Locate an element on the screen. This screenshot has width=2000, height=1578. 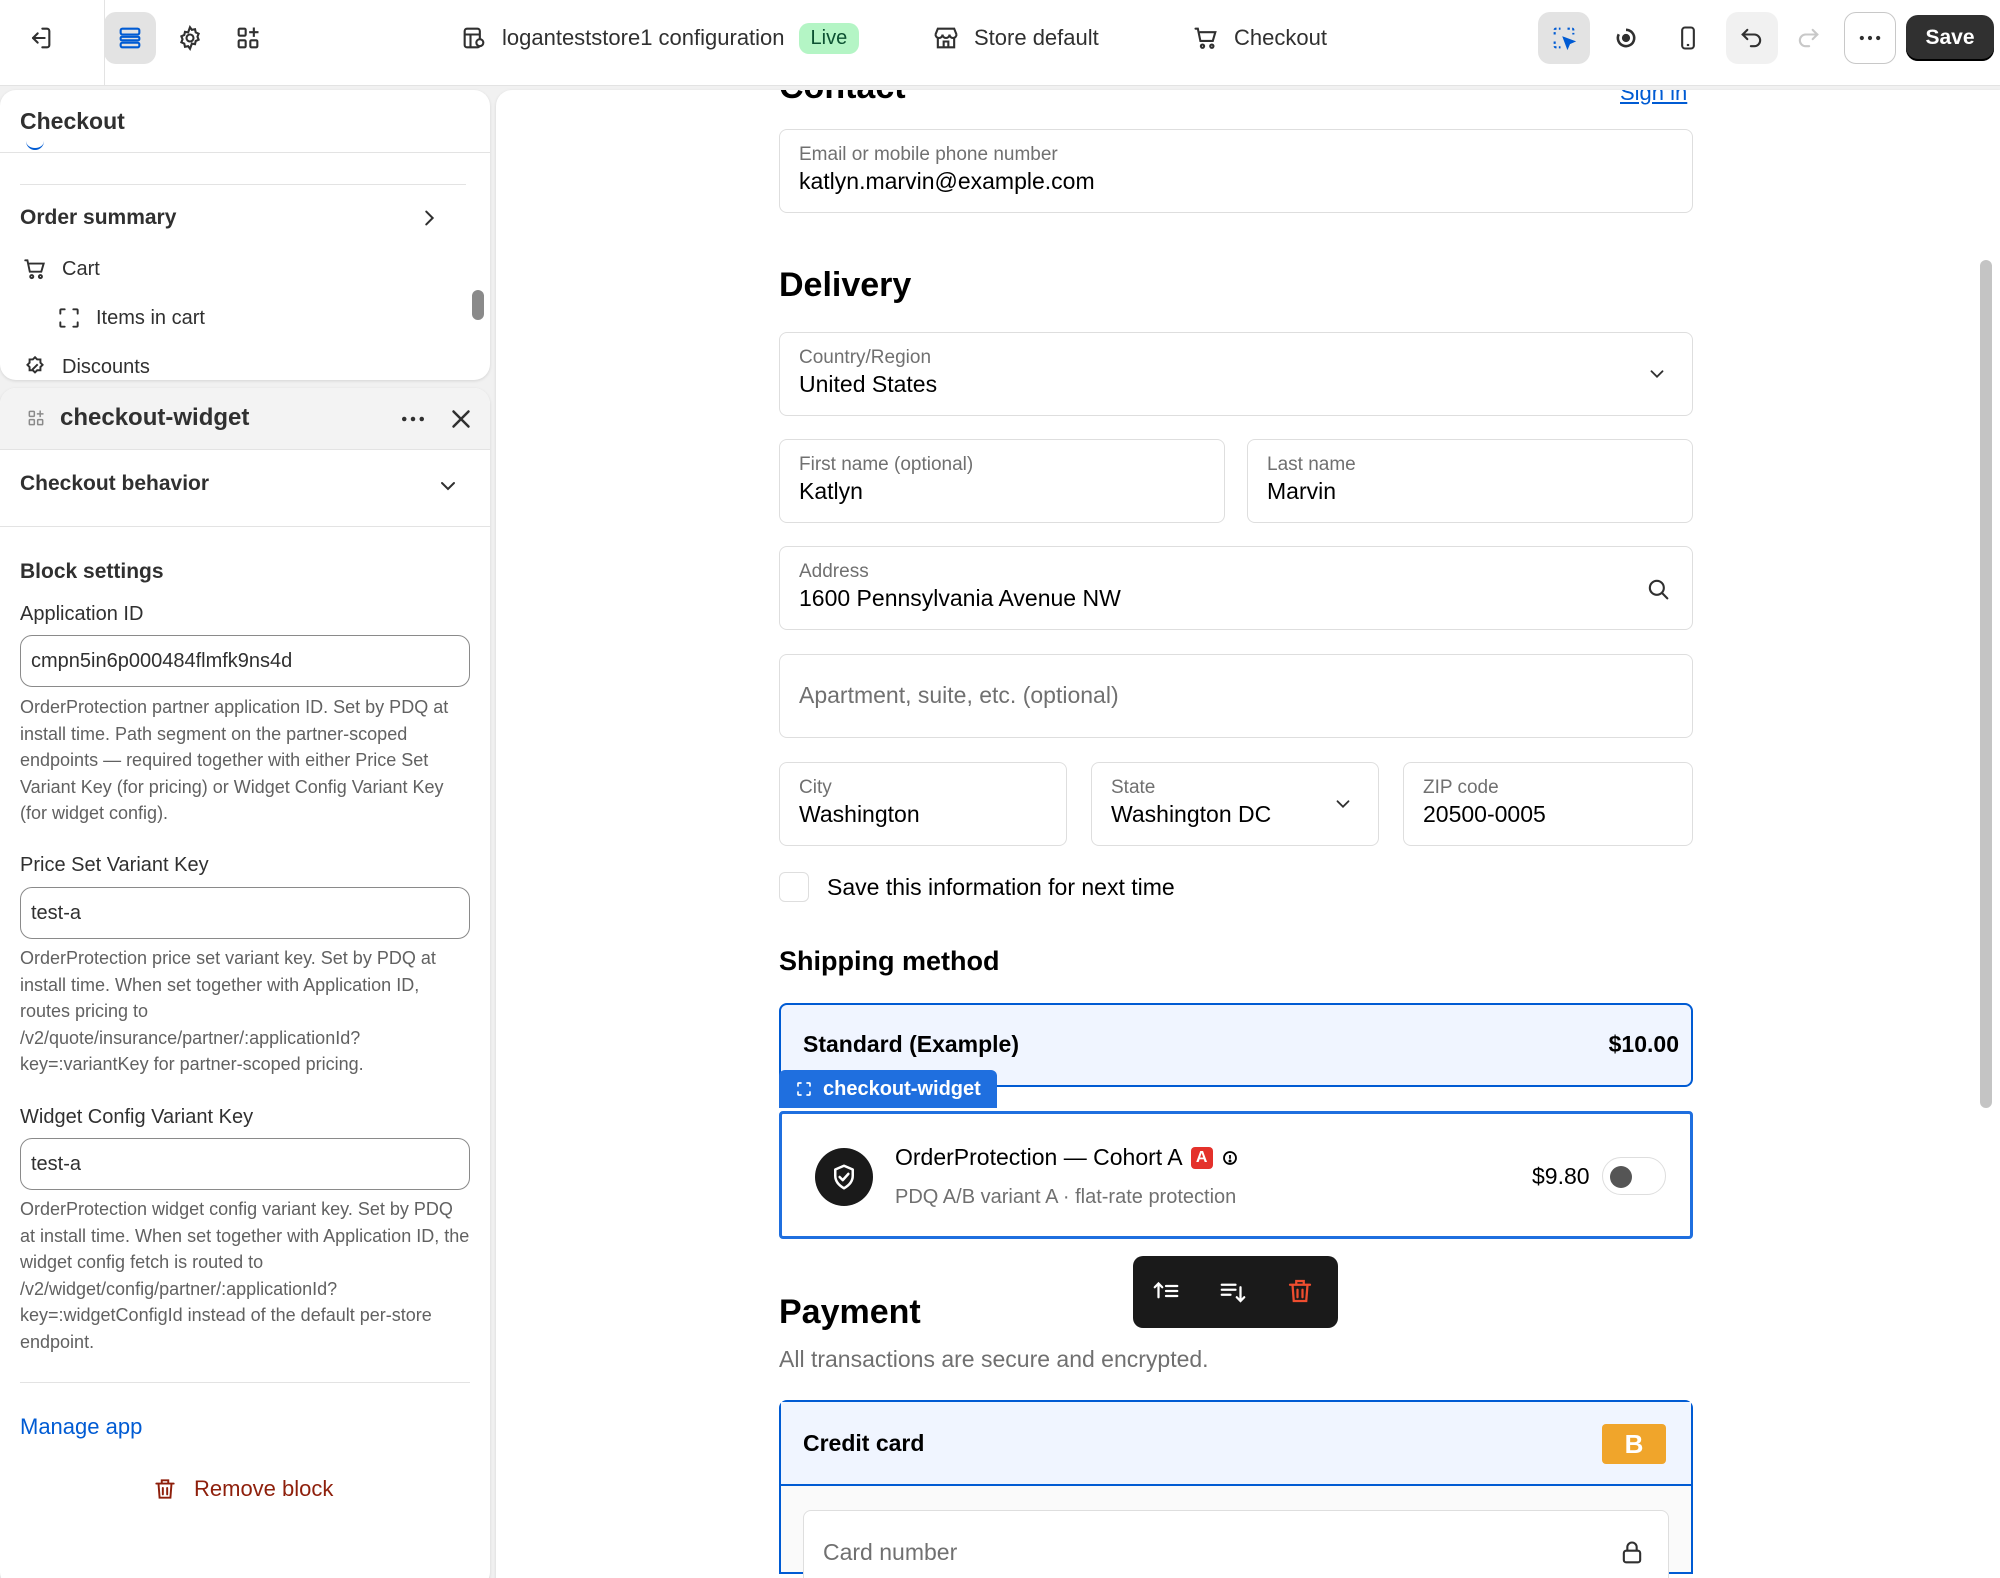
credit-card-label: Credit card is located at coordinates (864, 1443).